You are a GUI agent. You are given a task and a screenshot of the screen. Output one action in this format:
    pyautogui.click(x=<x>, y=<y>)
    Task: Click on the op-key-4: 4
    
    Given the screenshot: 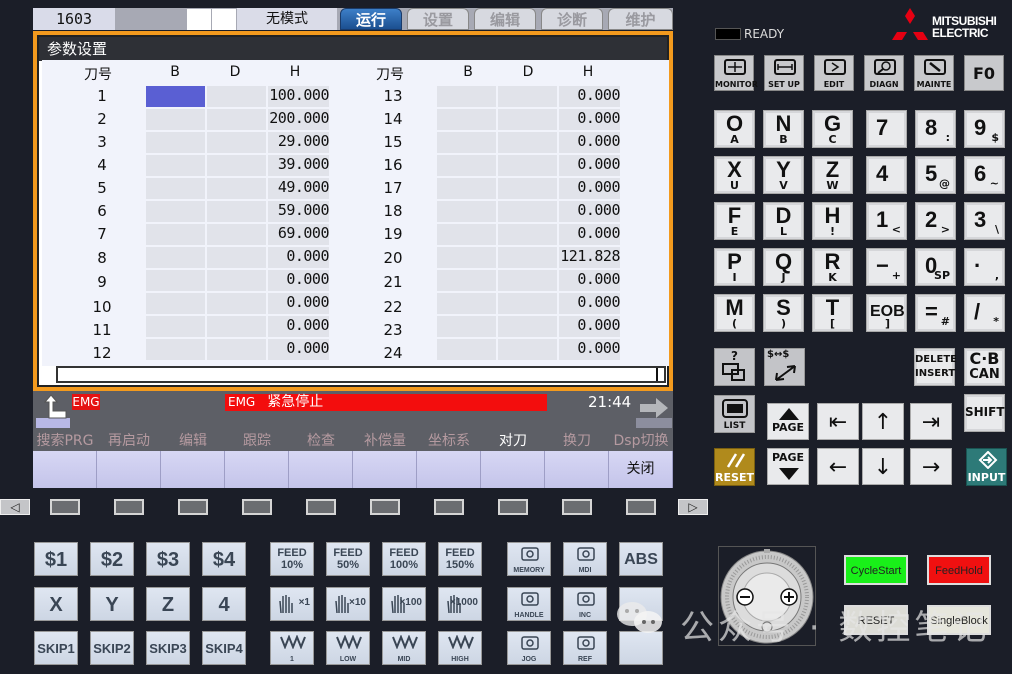 What is the action you would take?
    pyautogui.click(x=224, y=604)
    